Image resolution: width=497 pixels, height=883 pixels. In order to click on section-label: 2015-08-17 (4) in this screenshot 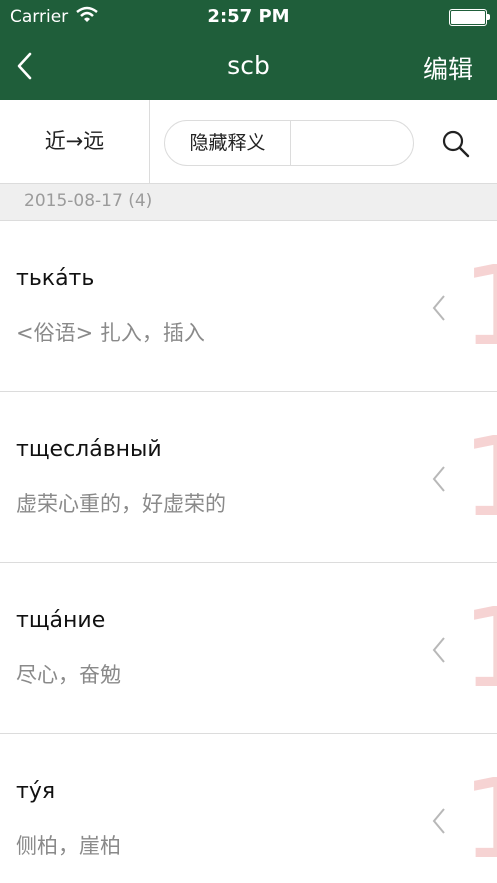, I will do `click(88, 201)`.